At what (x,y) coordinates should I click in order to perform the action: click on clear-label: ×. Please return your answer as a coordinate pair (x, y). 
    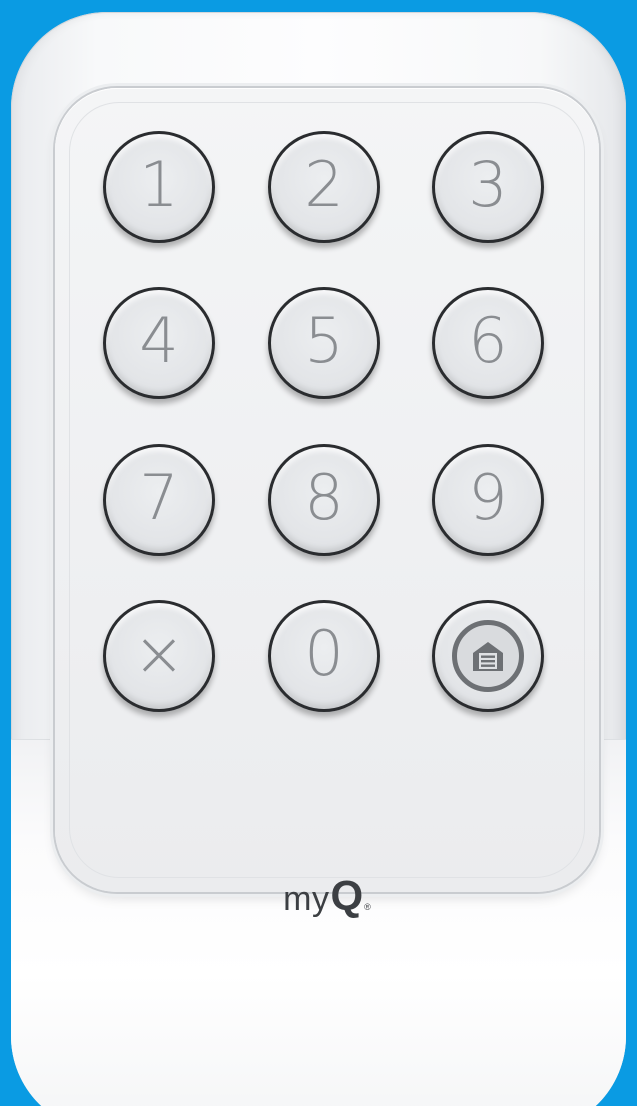
    Looking at the image, I should click on (159, 653).